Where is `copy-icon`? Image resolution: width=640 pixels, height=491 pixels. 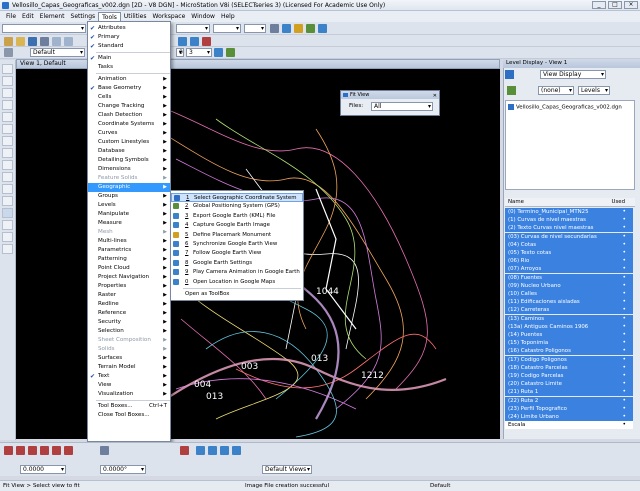 copy-icon is located at coordinates (68, 41).